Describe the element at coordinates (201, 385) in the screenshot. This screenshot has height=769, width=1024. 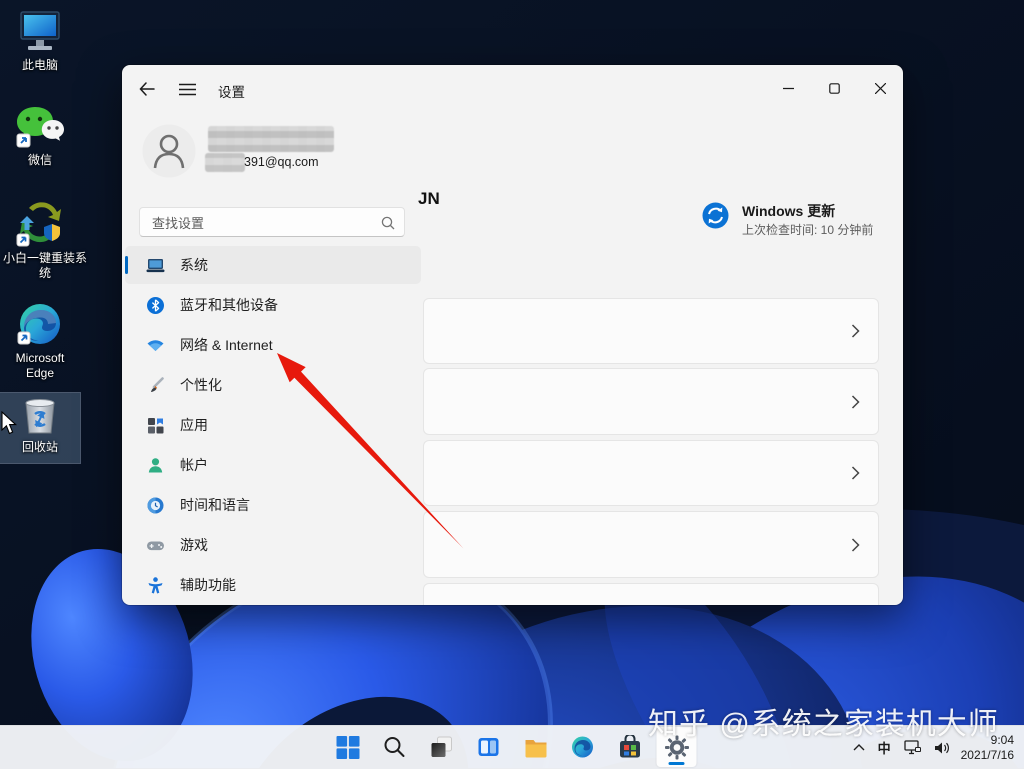
I see `nav-item-label: 个性化` at that location.